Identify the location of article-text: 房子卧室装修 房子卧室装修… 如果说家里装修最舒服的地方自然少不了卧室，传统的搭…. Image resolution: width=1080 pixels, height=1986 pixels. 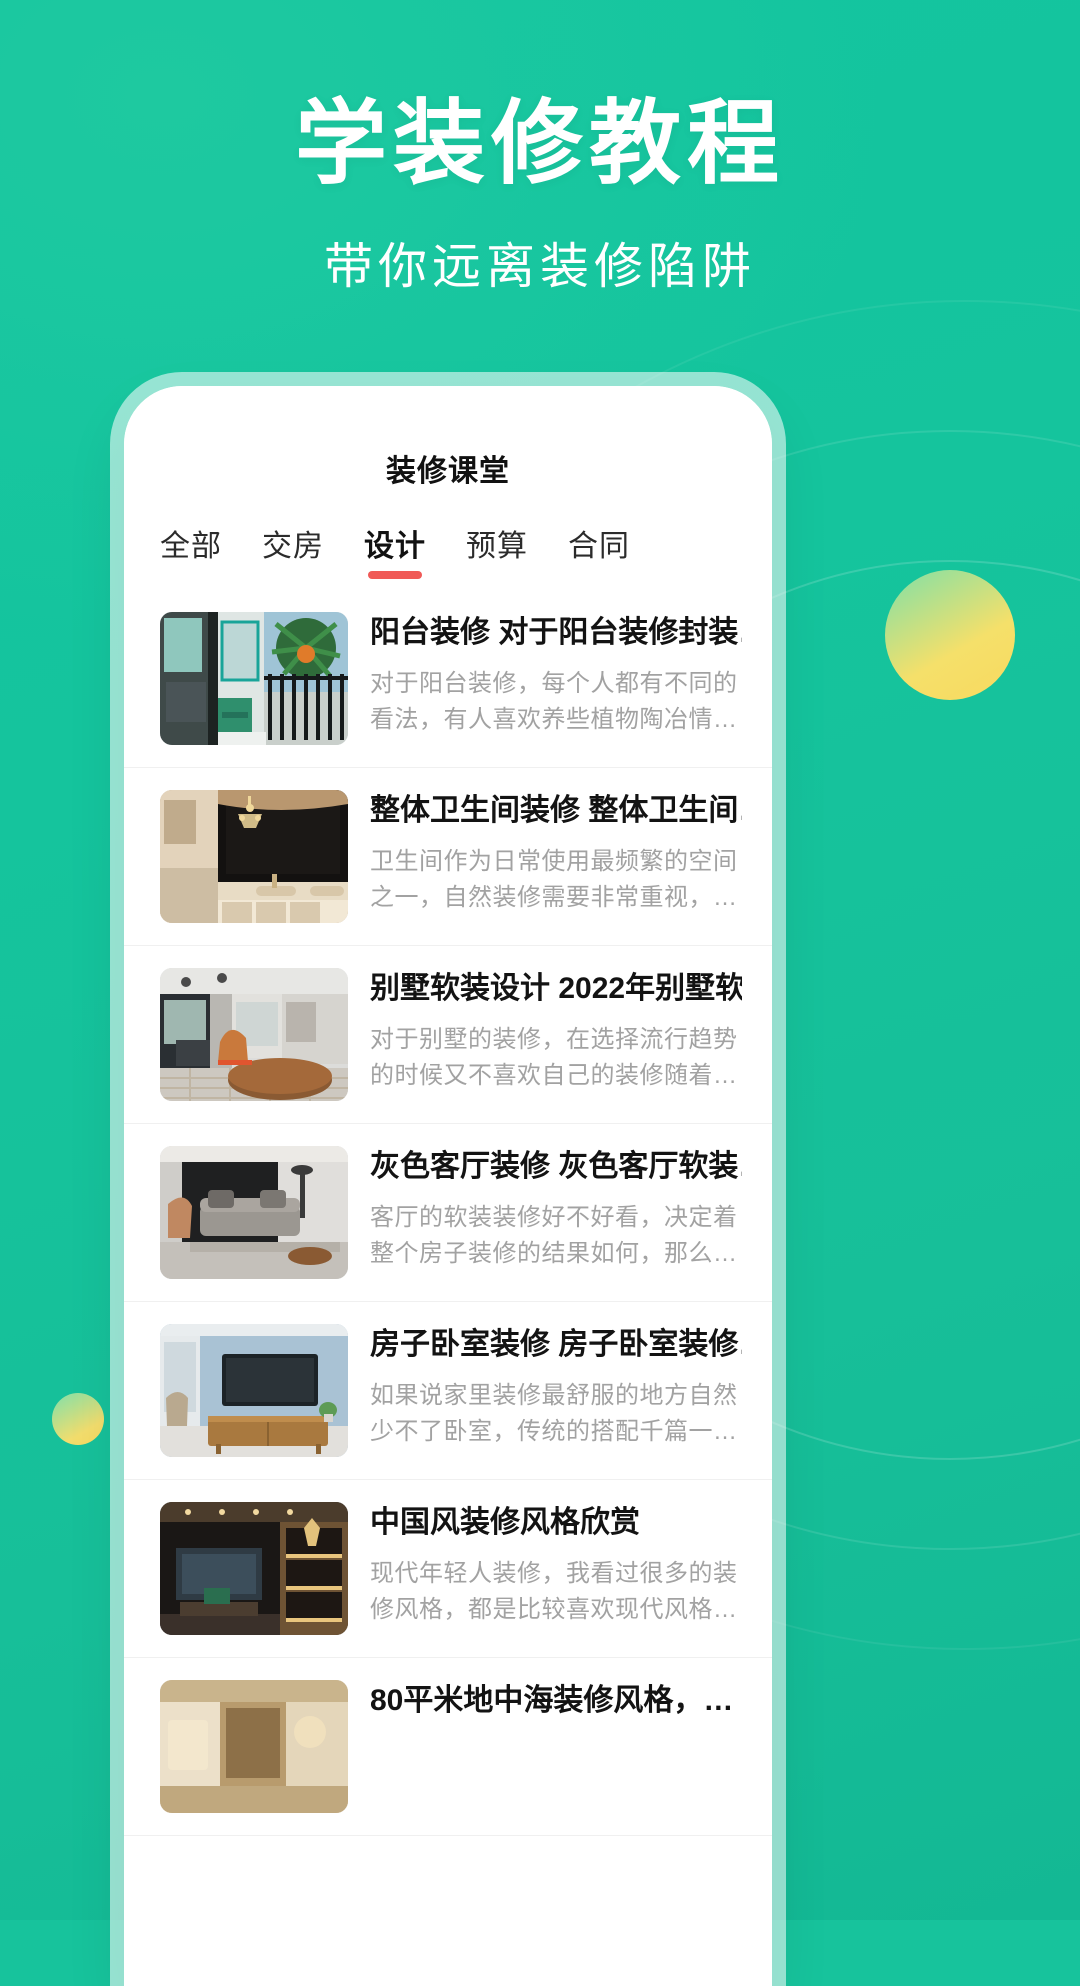
(556, 1387).